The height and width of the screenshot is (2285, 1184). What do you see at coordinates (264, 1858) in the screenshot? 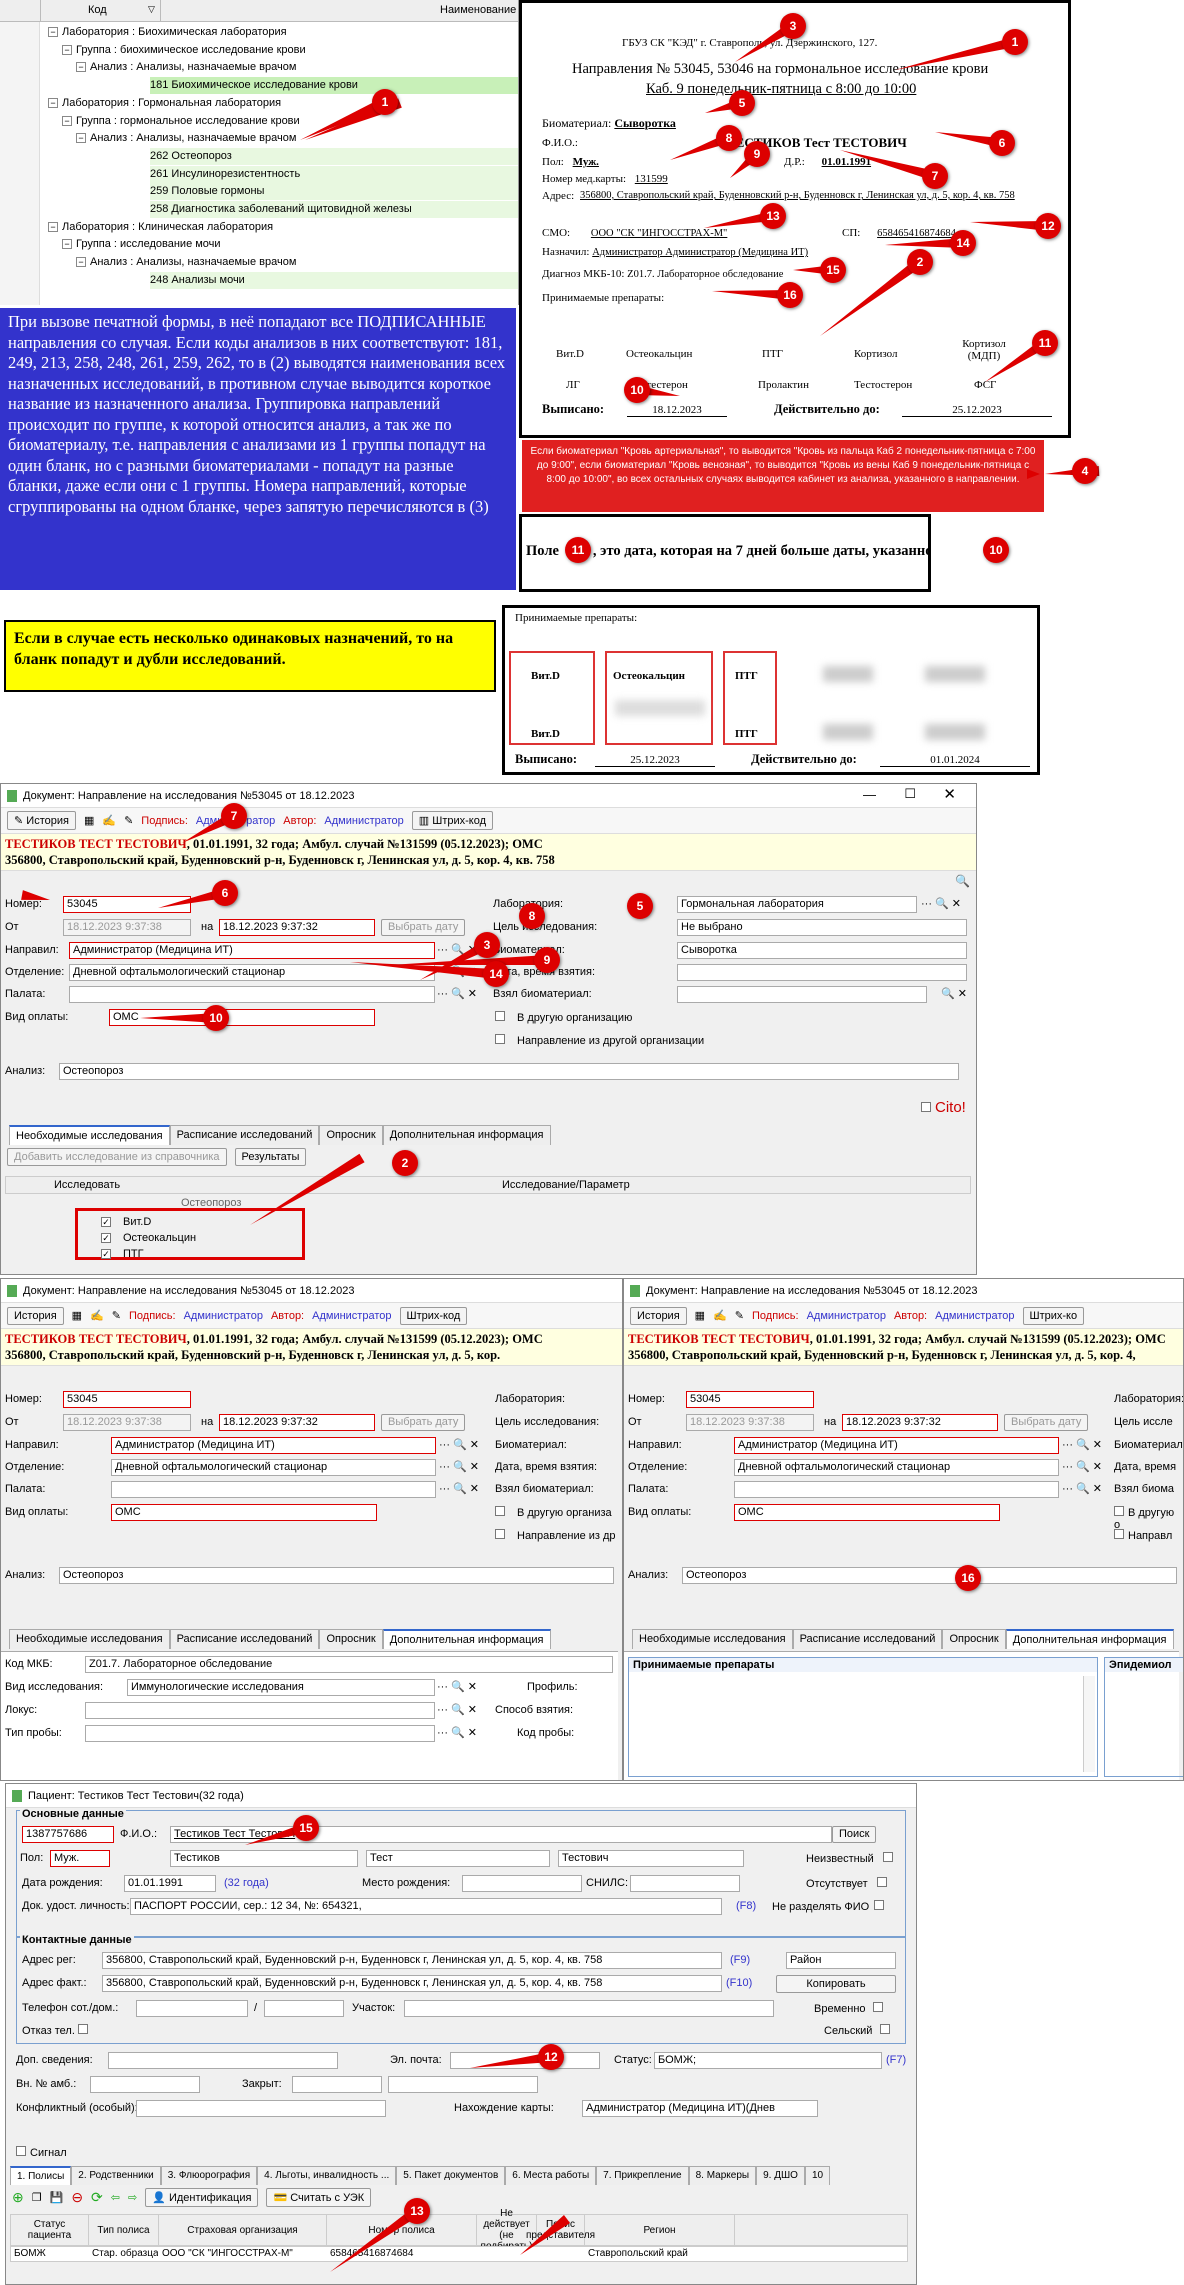
I see `surname-input: Тестиков` at bounding box center [264, 1858].